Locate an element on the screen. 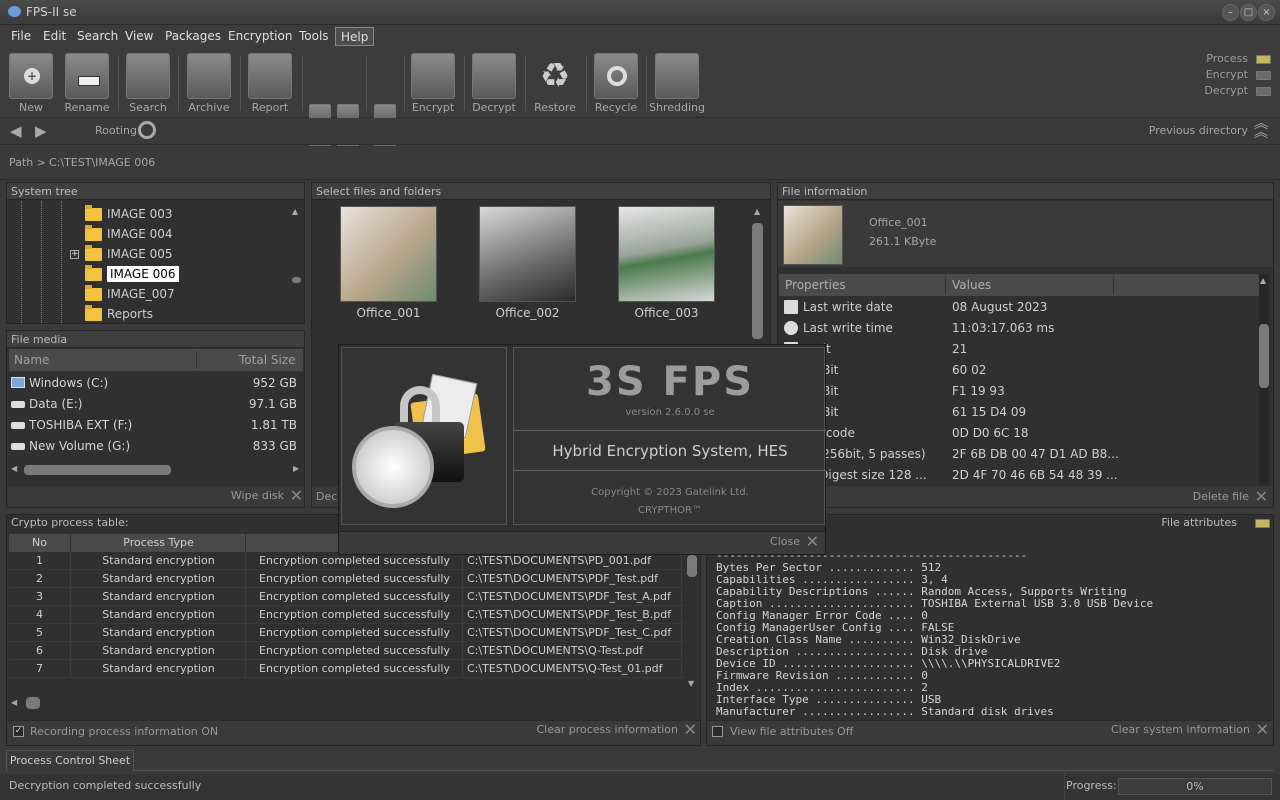 The width and height of the screenshot is (1280, 800). values-header-label: Values is located at coordinates (971, 285).